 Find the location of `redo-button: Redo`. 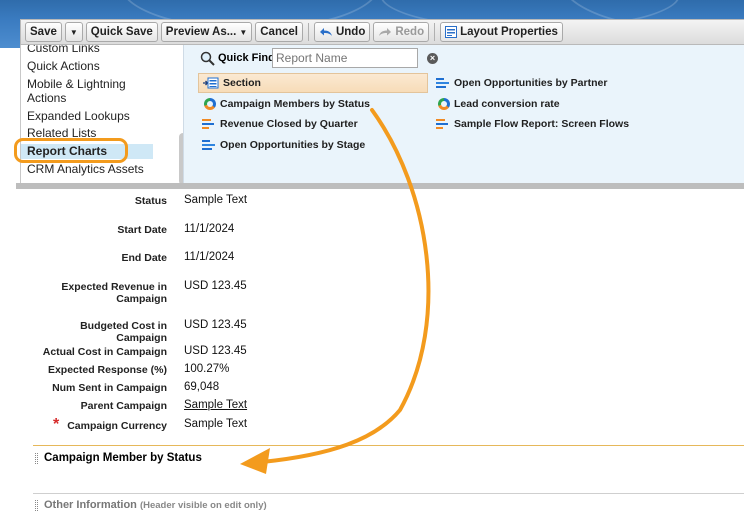

redo-button: Redo is located at coordinates (401, 32).